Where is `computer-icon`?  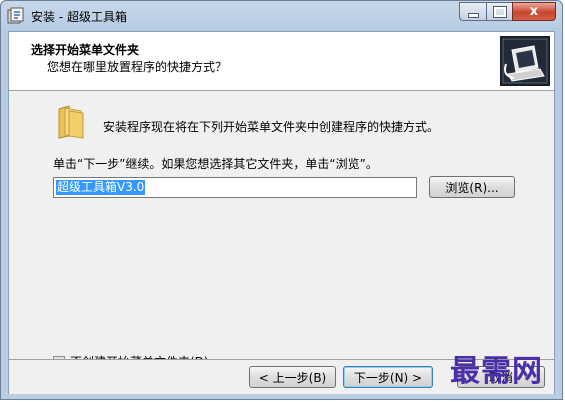
computer-icon is located at coordinates (525, 61).